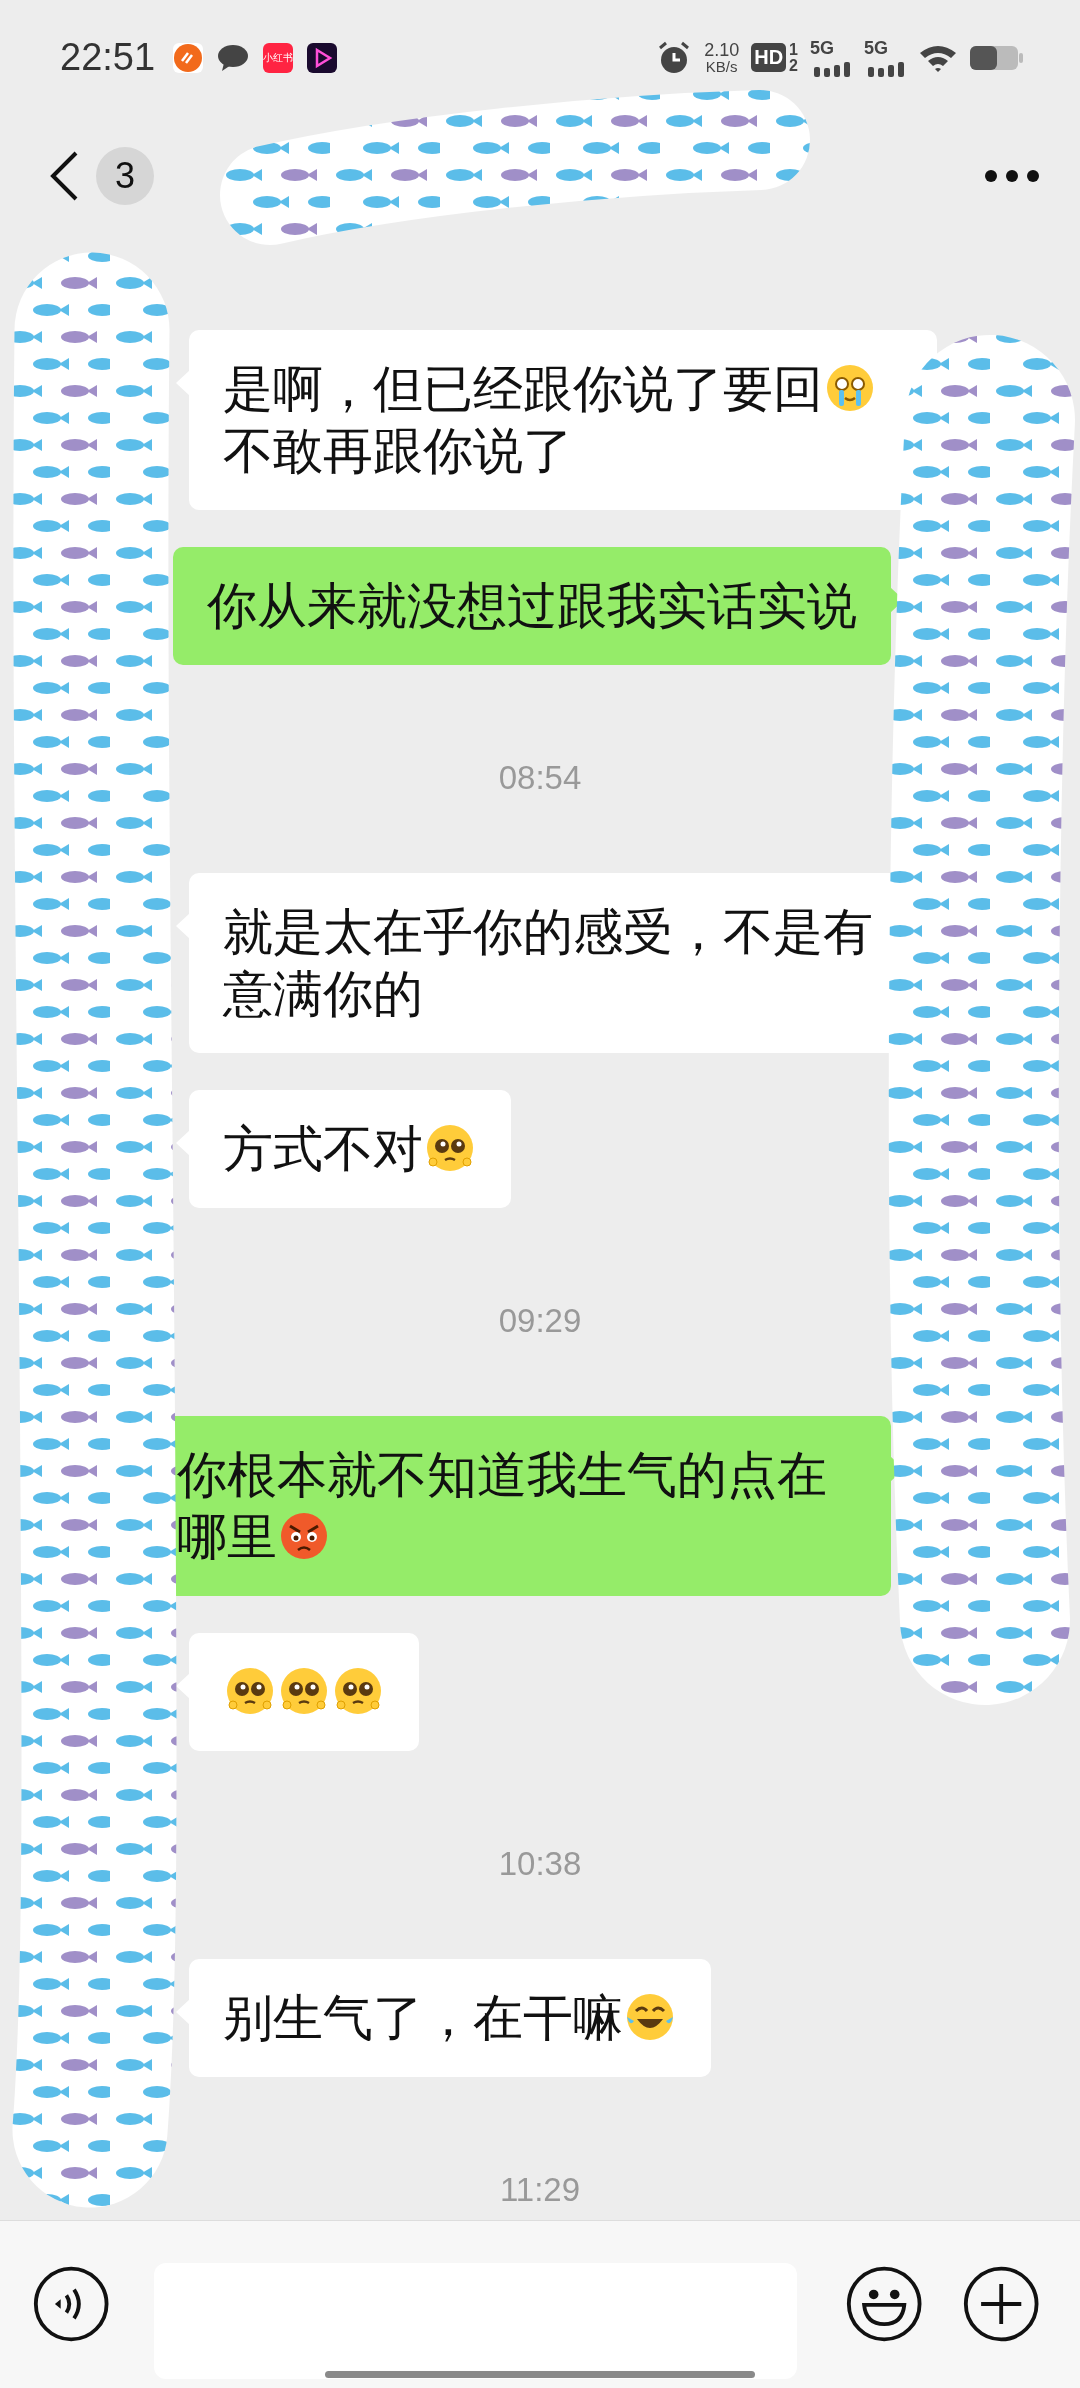  Describe the element at coordinates (769, 57) in the screenshot. I see `hd-indicator: HD` at that location.